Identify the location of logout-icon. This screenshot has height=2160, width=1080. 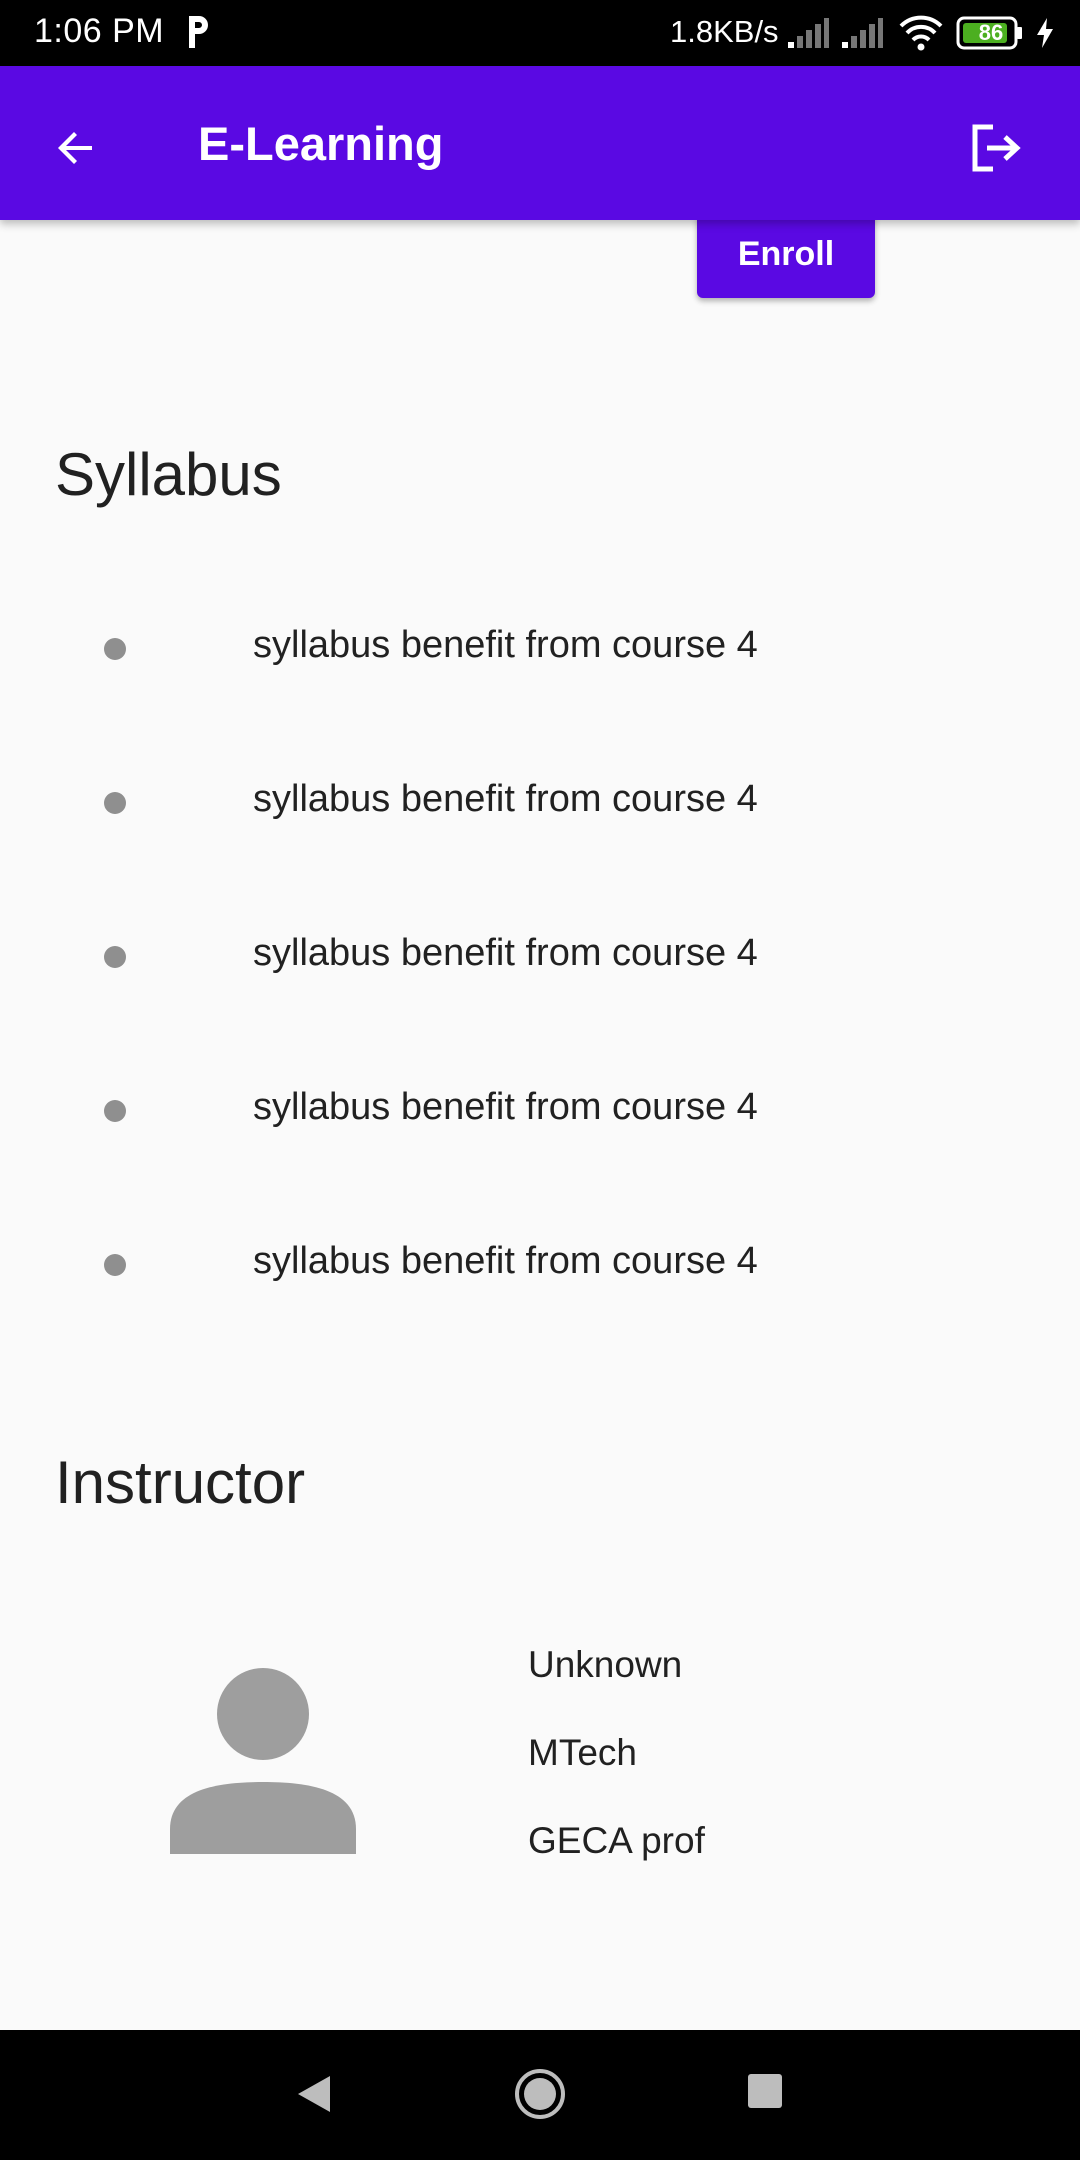
(996, 148).